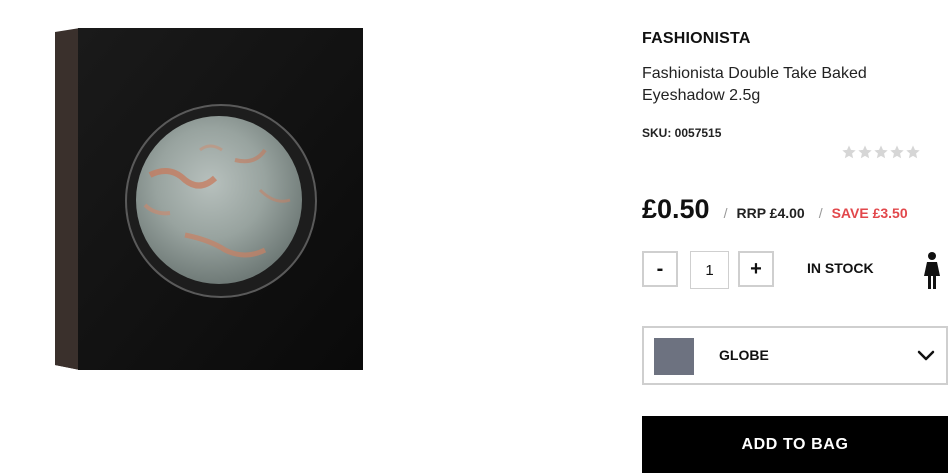 Image resolution: width=951 pixels, height=473 pixels. I want to click on stock-status: IN STOCK, so click(840, 268).